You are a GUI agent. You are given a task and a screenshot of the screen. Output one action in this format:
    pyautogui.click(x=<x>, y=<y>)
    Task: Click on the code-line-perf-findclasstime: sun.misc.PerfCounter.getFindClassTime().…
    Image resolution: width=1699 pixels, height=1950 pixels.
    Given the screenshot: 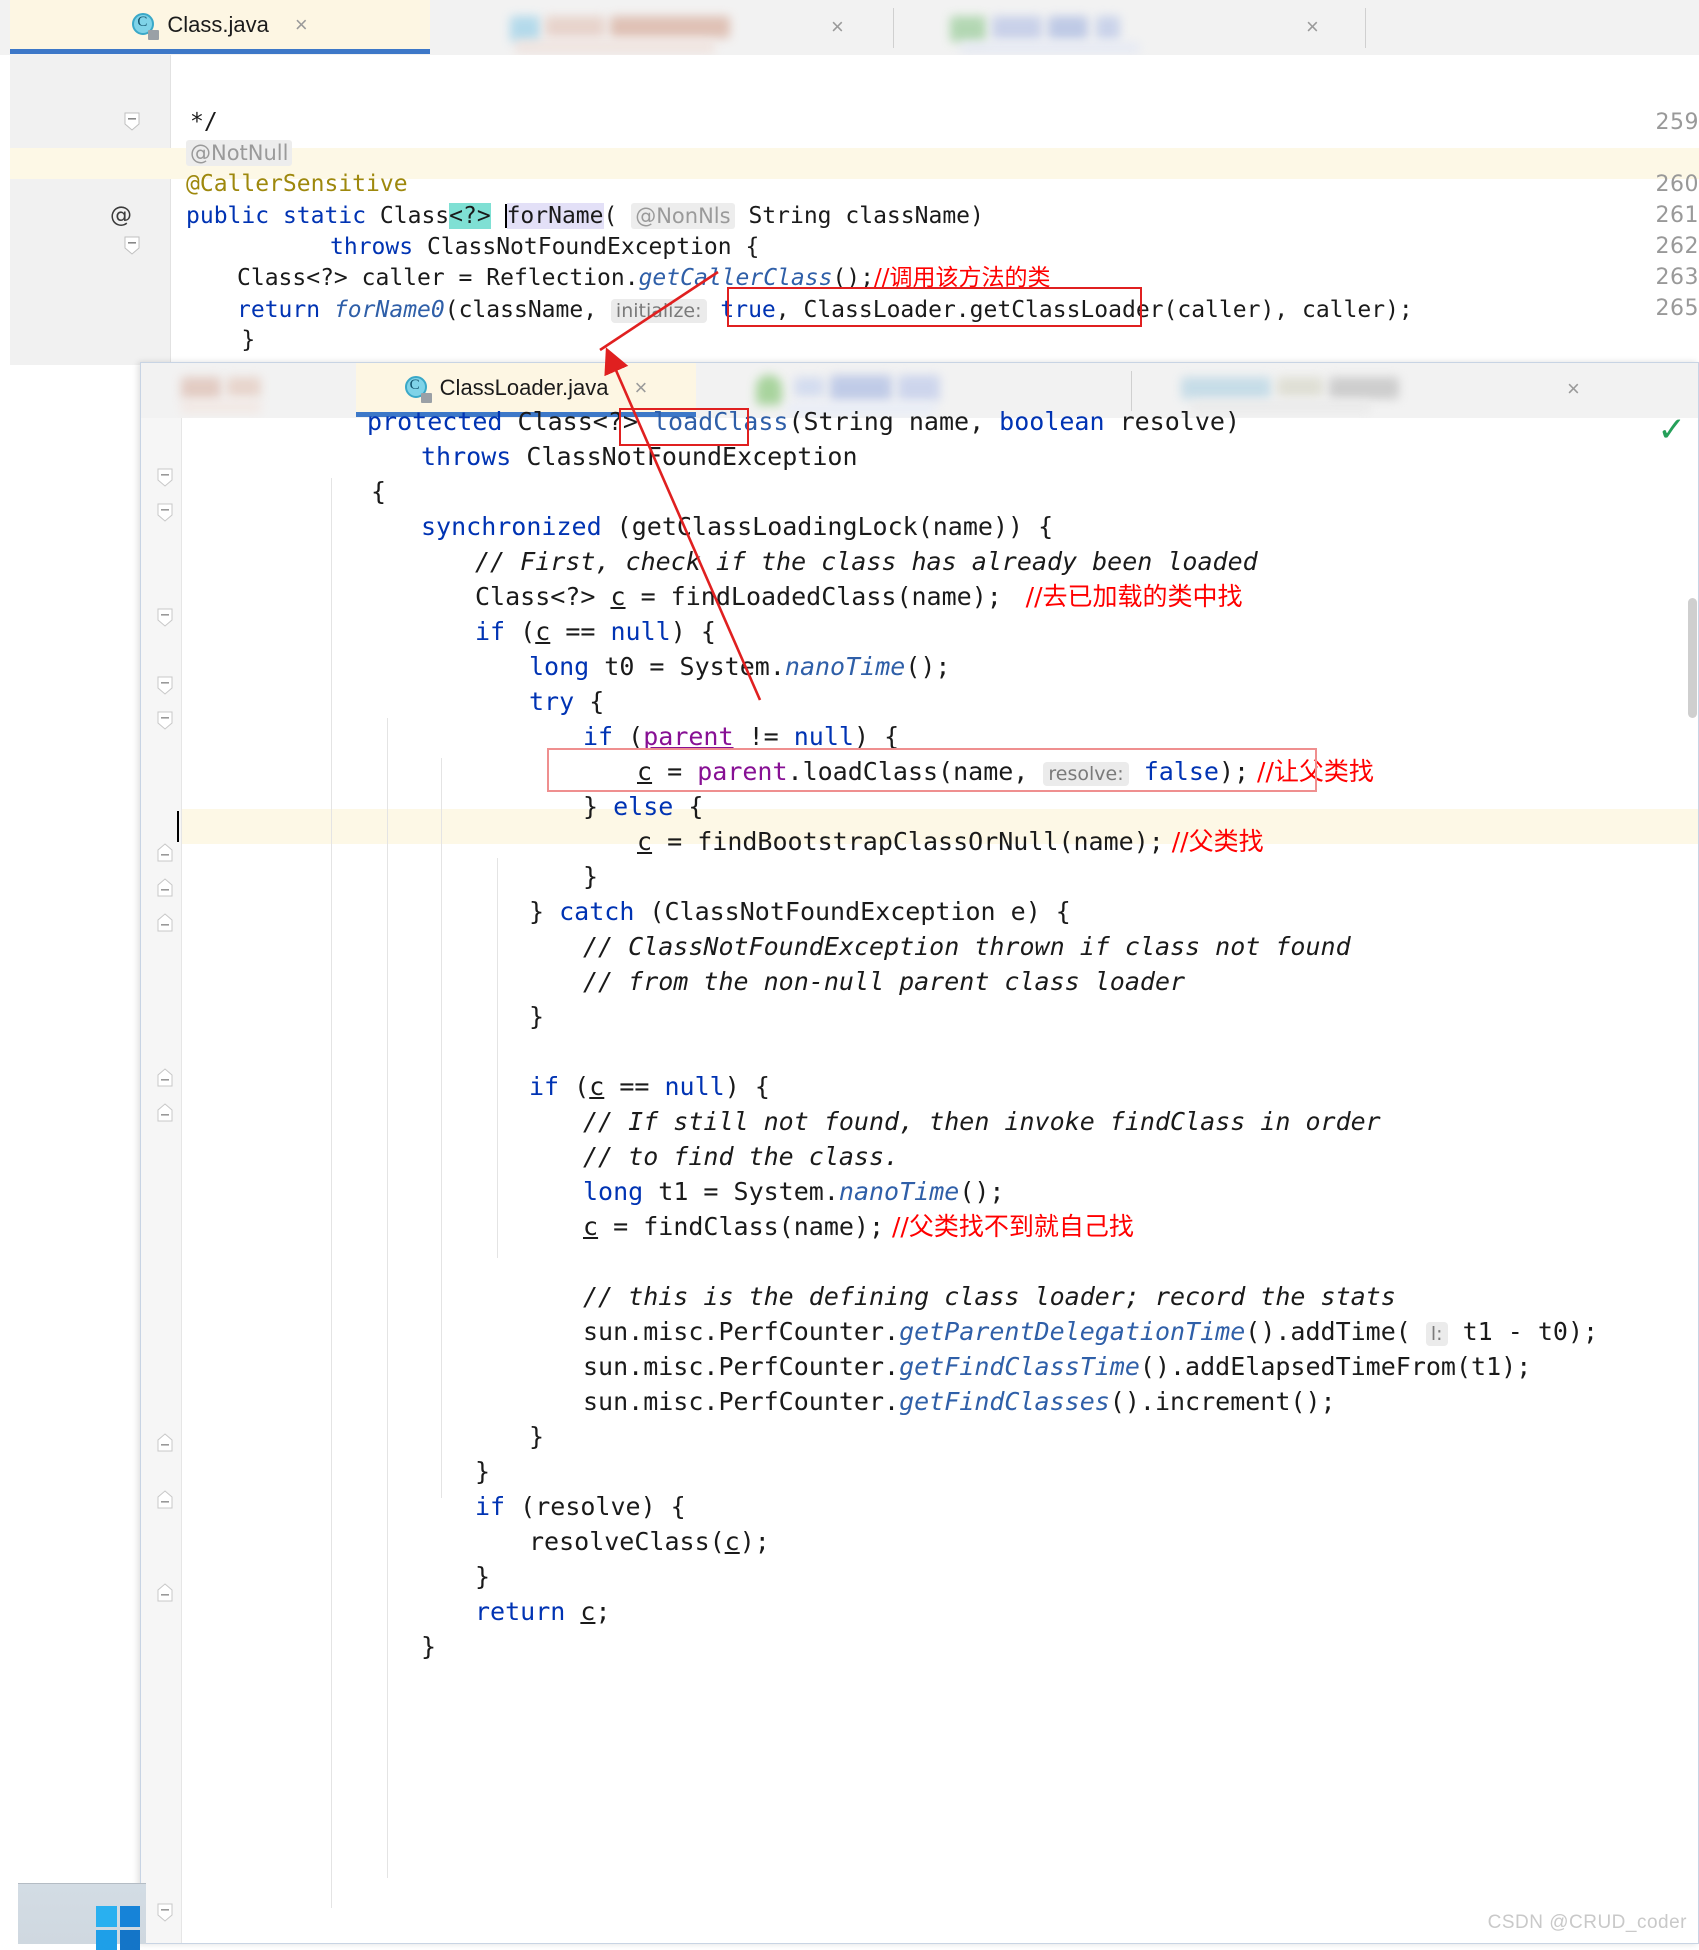 What is the action you would take?
    pyautogui.click(x=1057, y=1366)
    